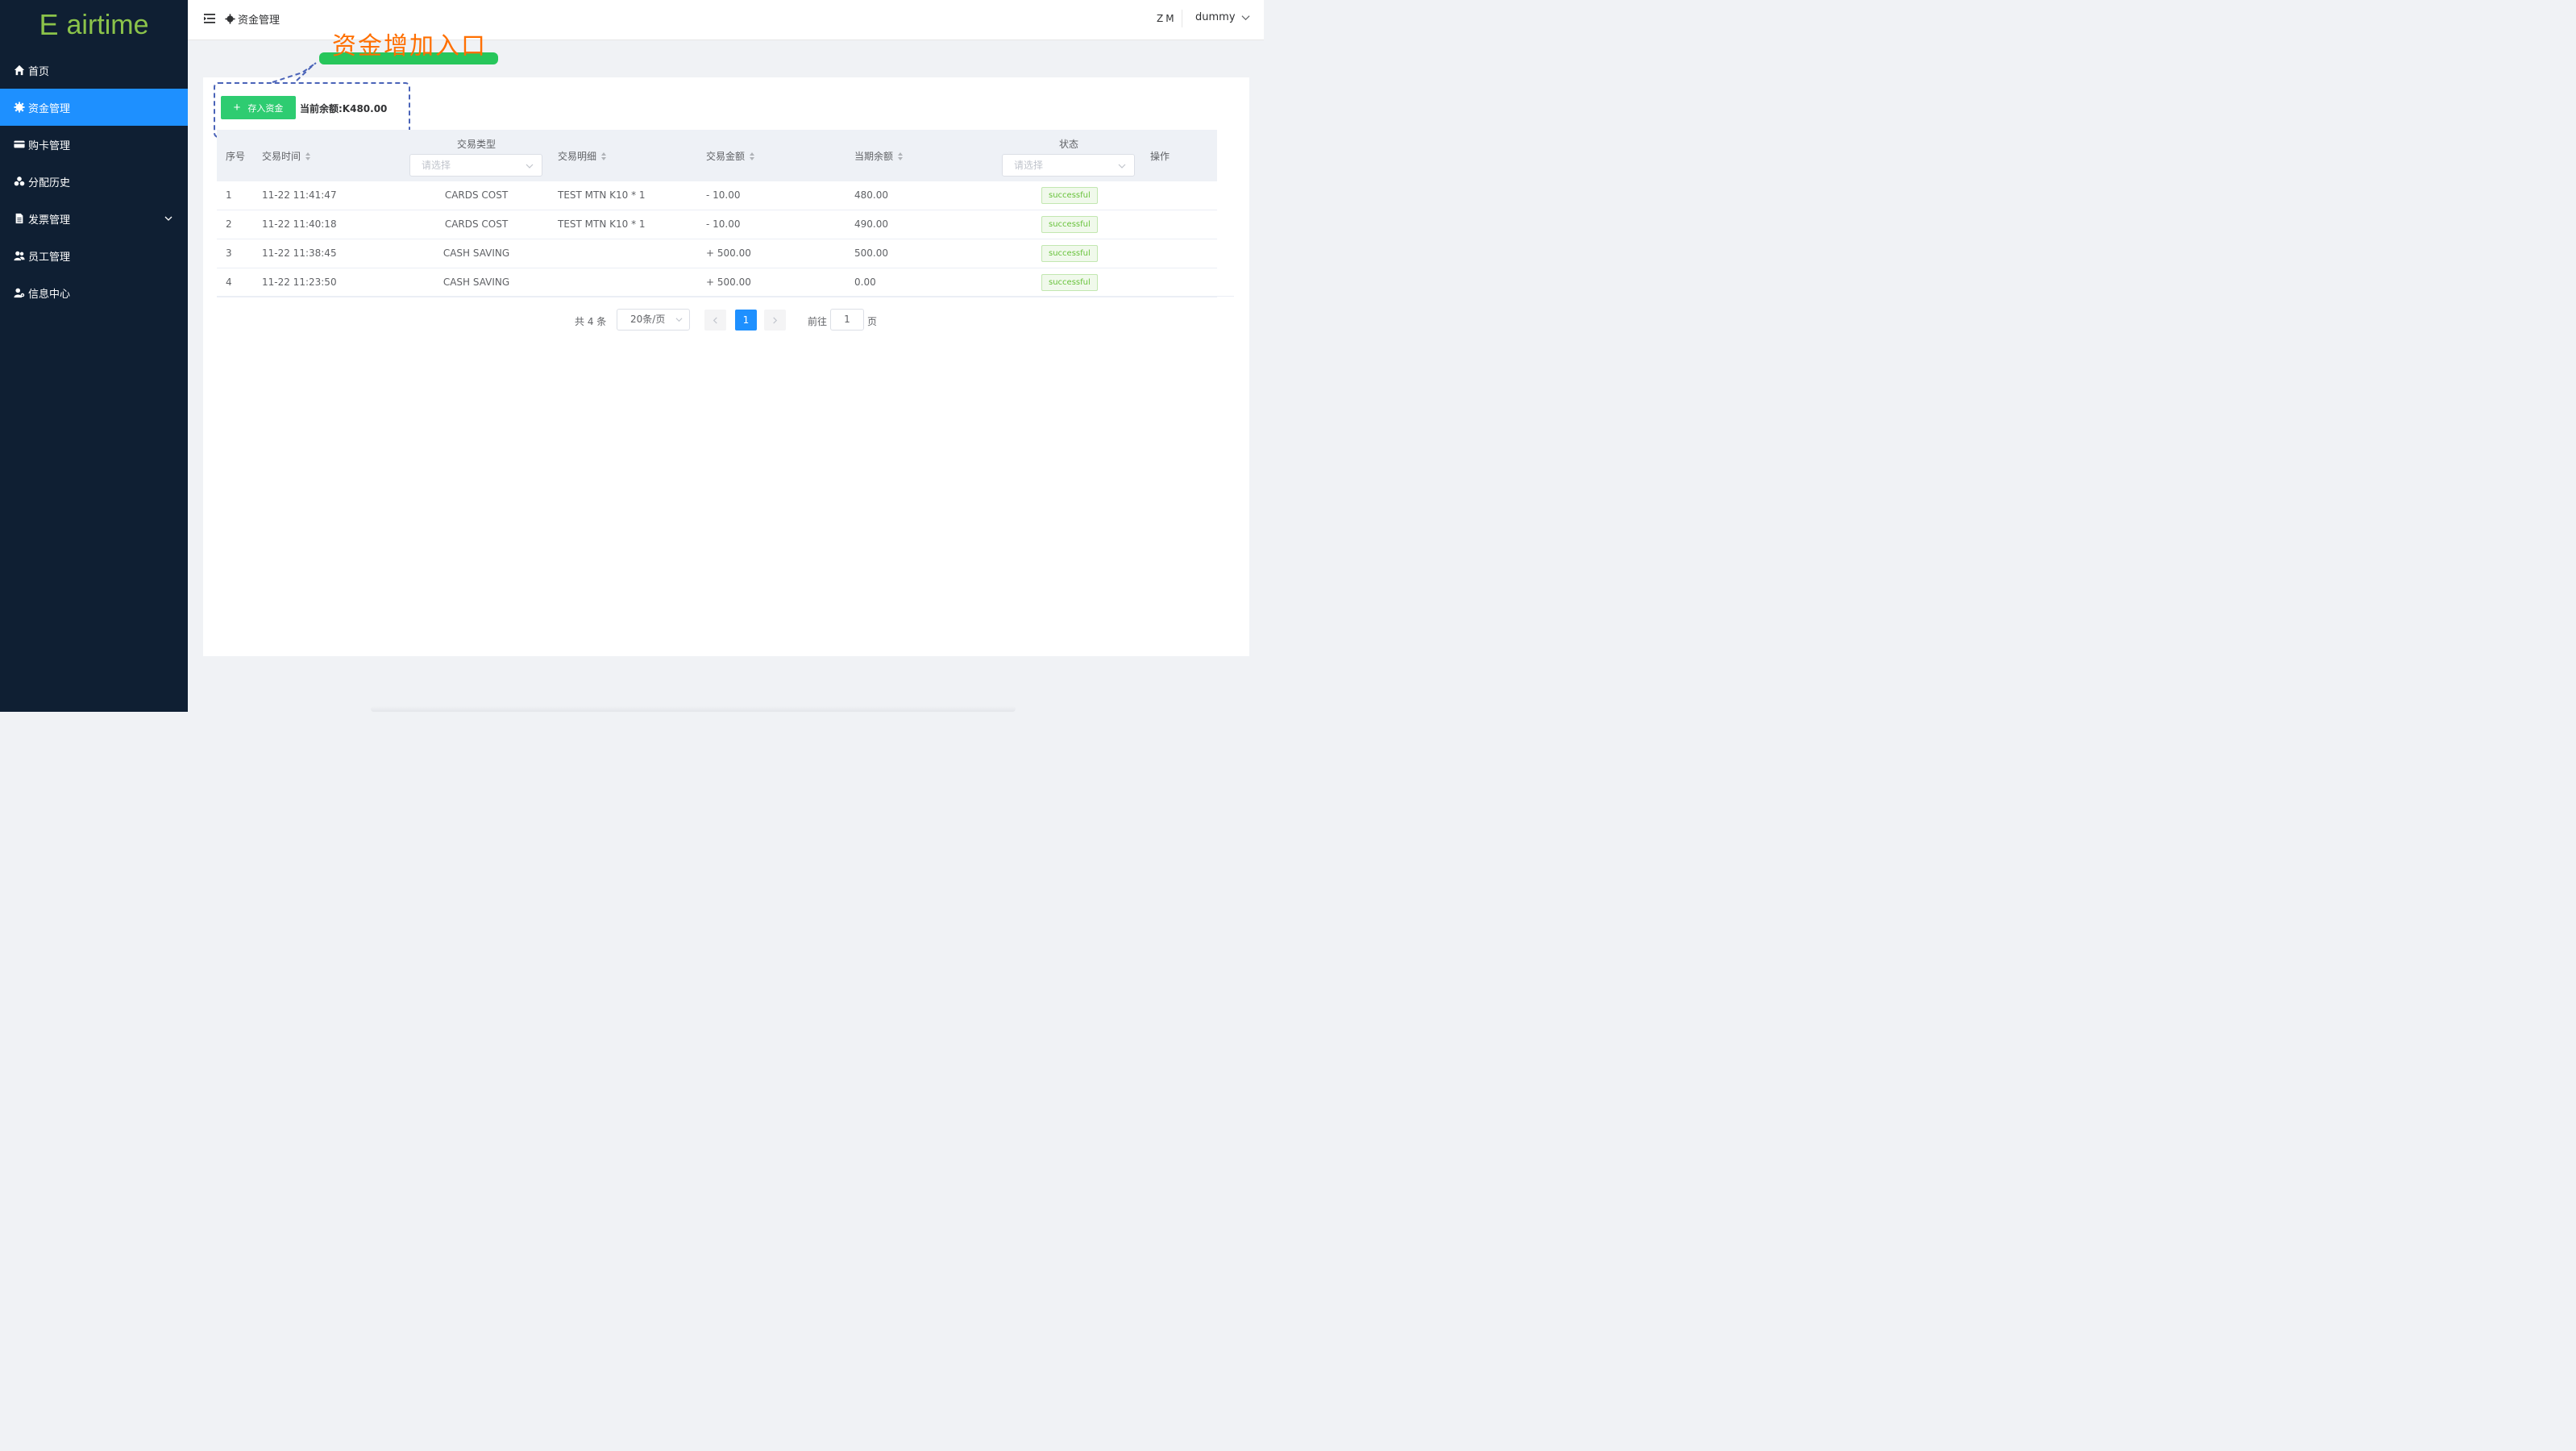 The width and height of the screenshot is (2576, 1451). What do you see at coordinates (871, 195) in the screenshot?
I see `cell-balance: 480.00` at bounding box center [871, 195].